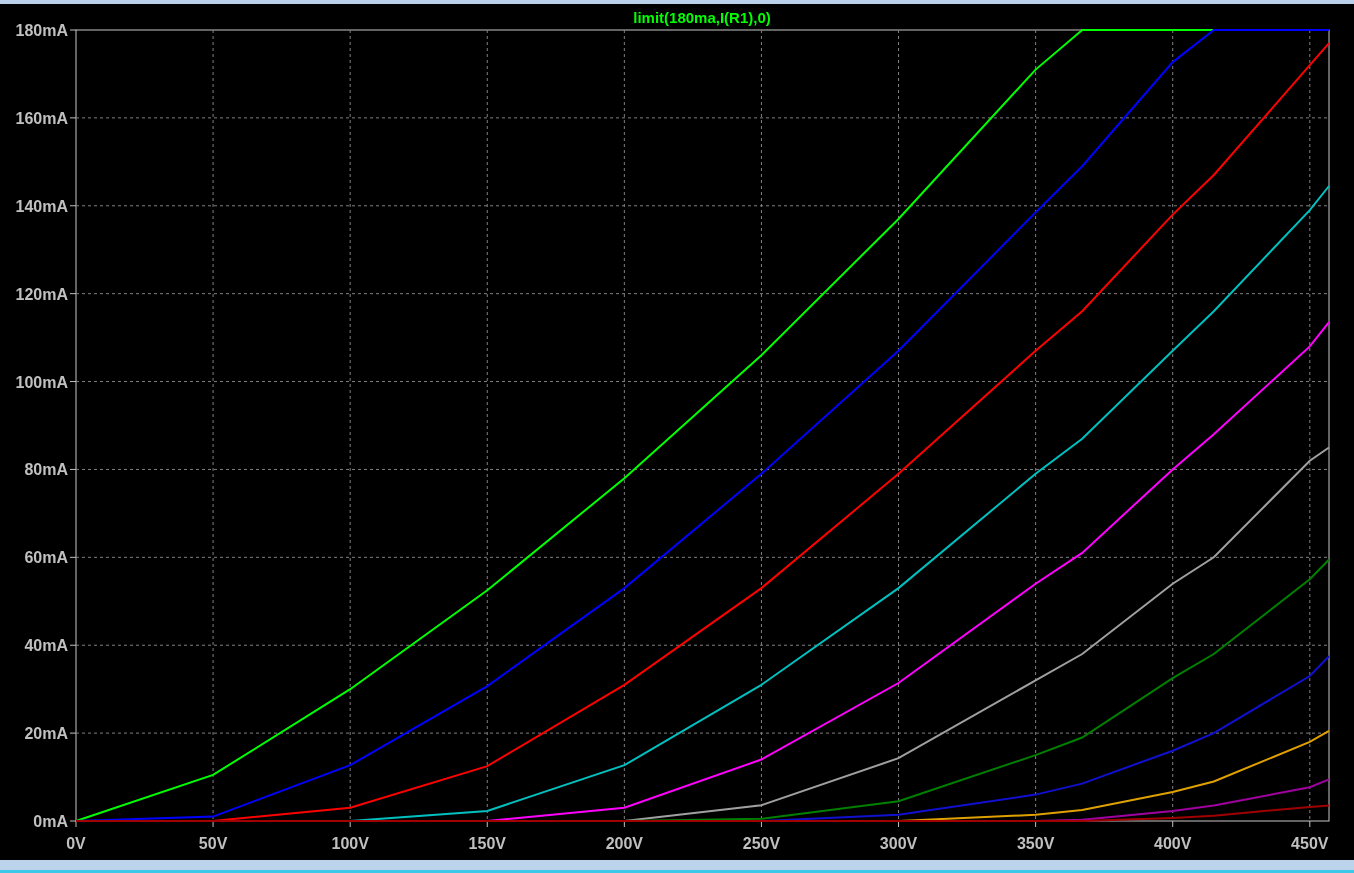 This screenshot has width=1354, height=873. I want to click on x-tick-label: 250V, so click(761, 843).